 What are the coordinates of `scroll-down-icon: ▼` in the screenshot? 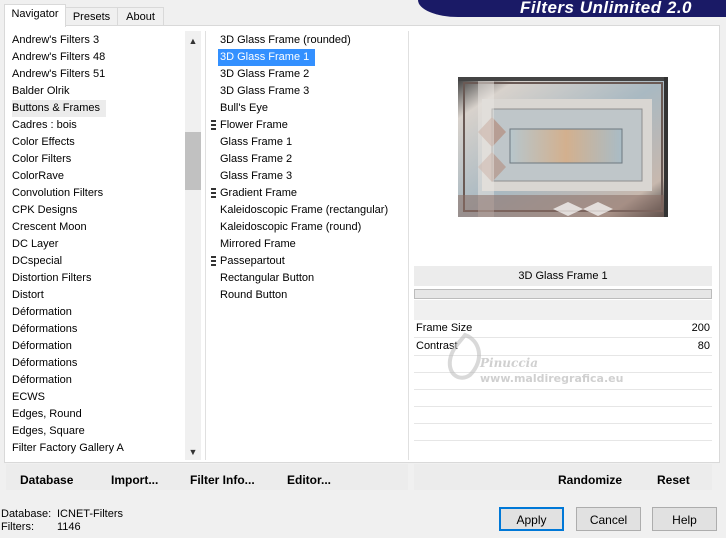 It's located at (193, 452).